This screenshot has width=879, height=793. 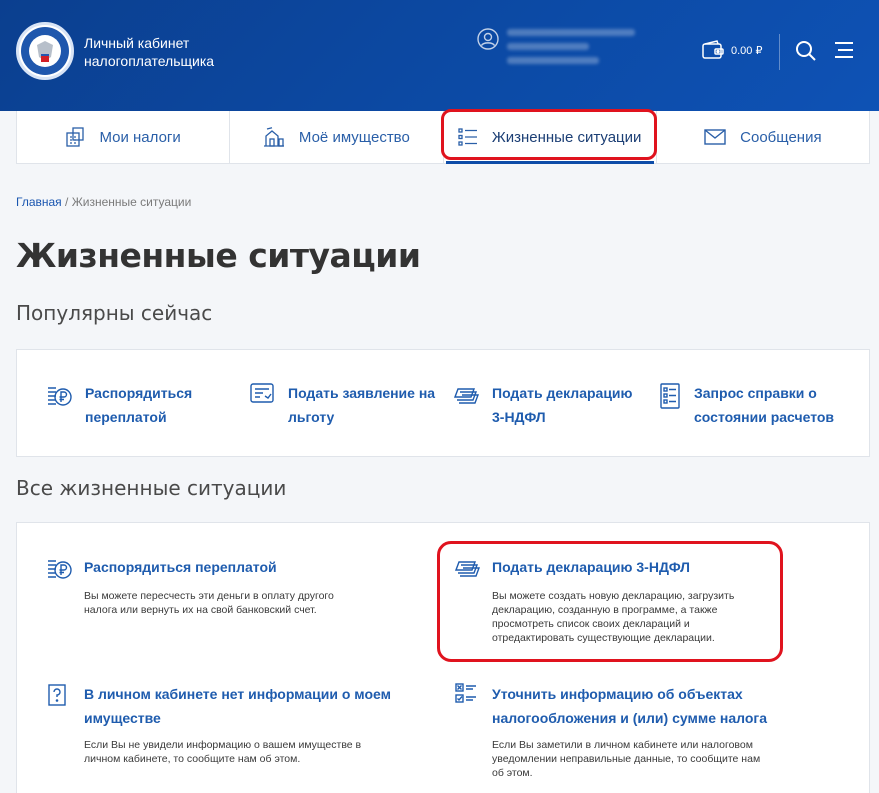 What do you see at coordinates (140, 137) in the screenshot?
I see `tab-label: Мои налоги` at bounding box center [140, 137].